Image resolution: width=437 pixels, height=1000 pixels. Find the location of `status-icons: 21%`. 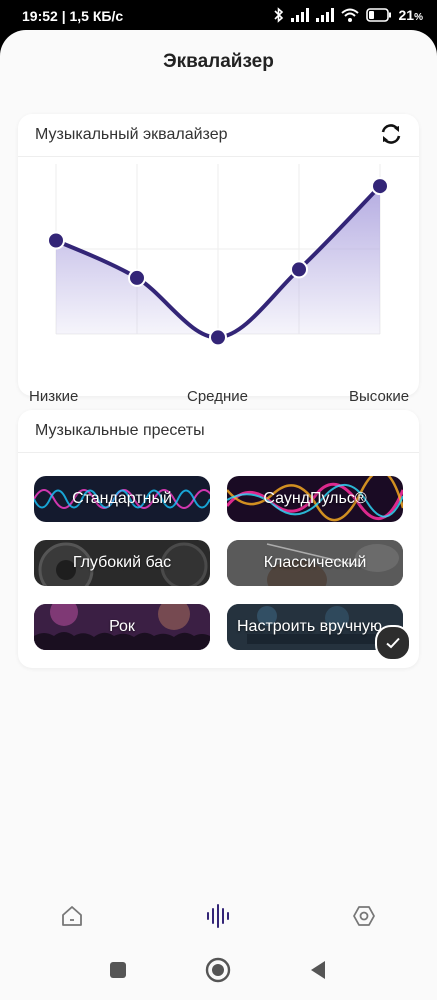

status-icons: 21% is located at coordinates (348, 15).